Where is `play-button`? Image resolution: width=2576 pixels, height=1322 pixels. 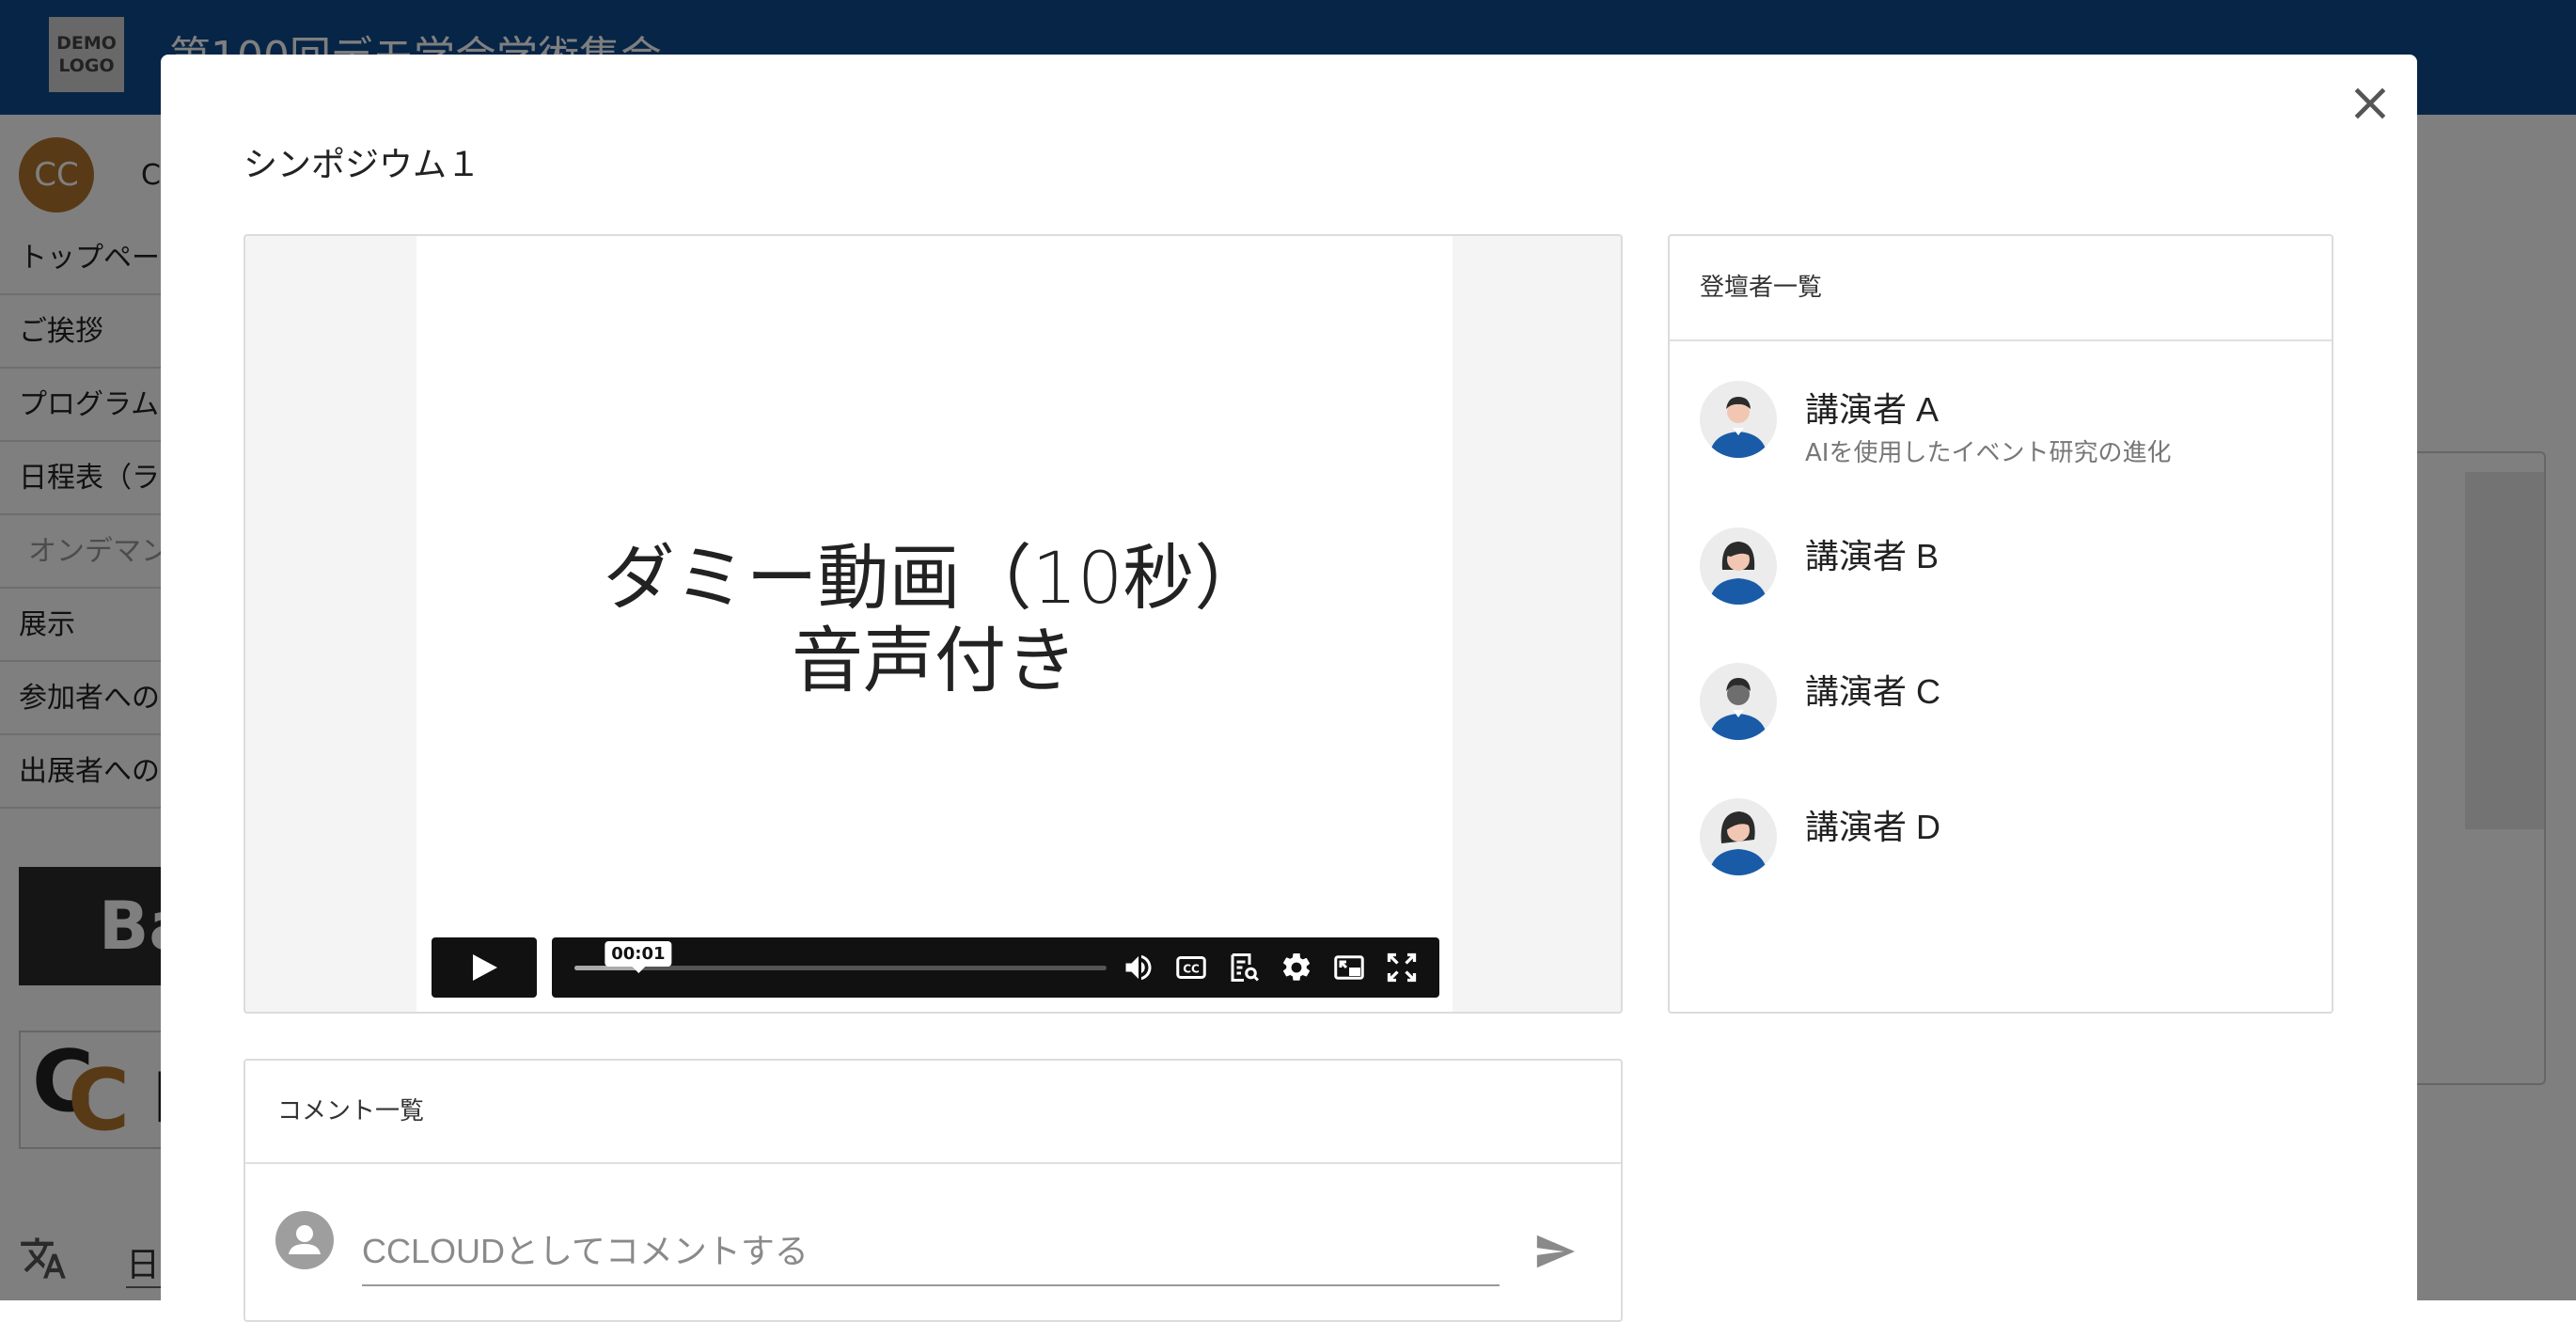
play-button is located at coordinates (485, 967).